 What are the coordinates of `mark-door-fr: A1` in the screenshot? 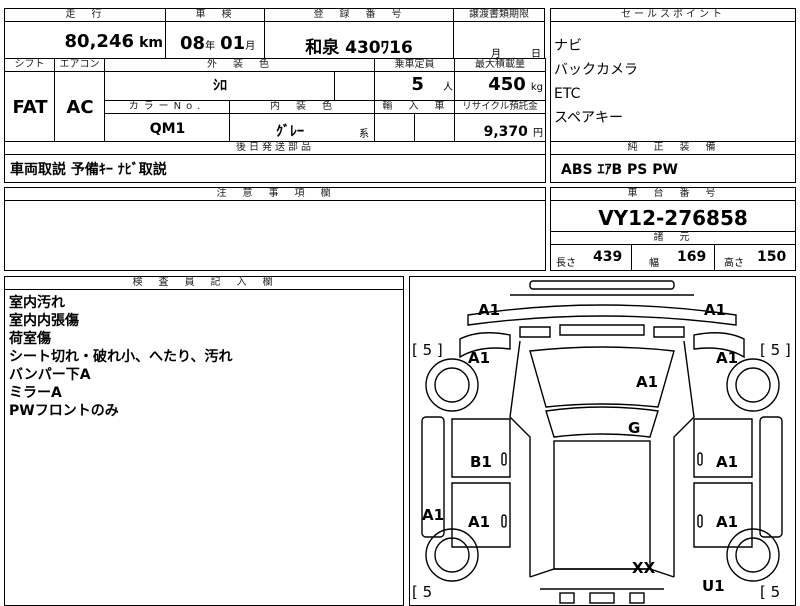 It's located at (727, 462).